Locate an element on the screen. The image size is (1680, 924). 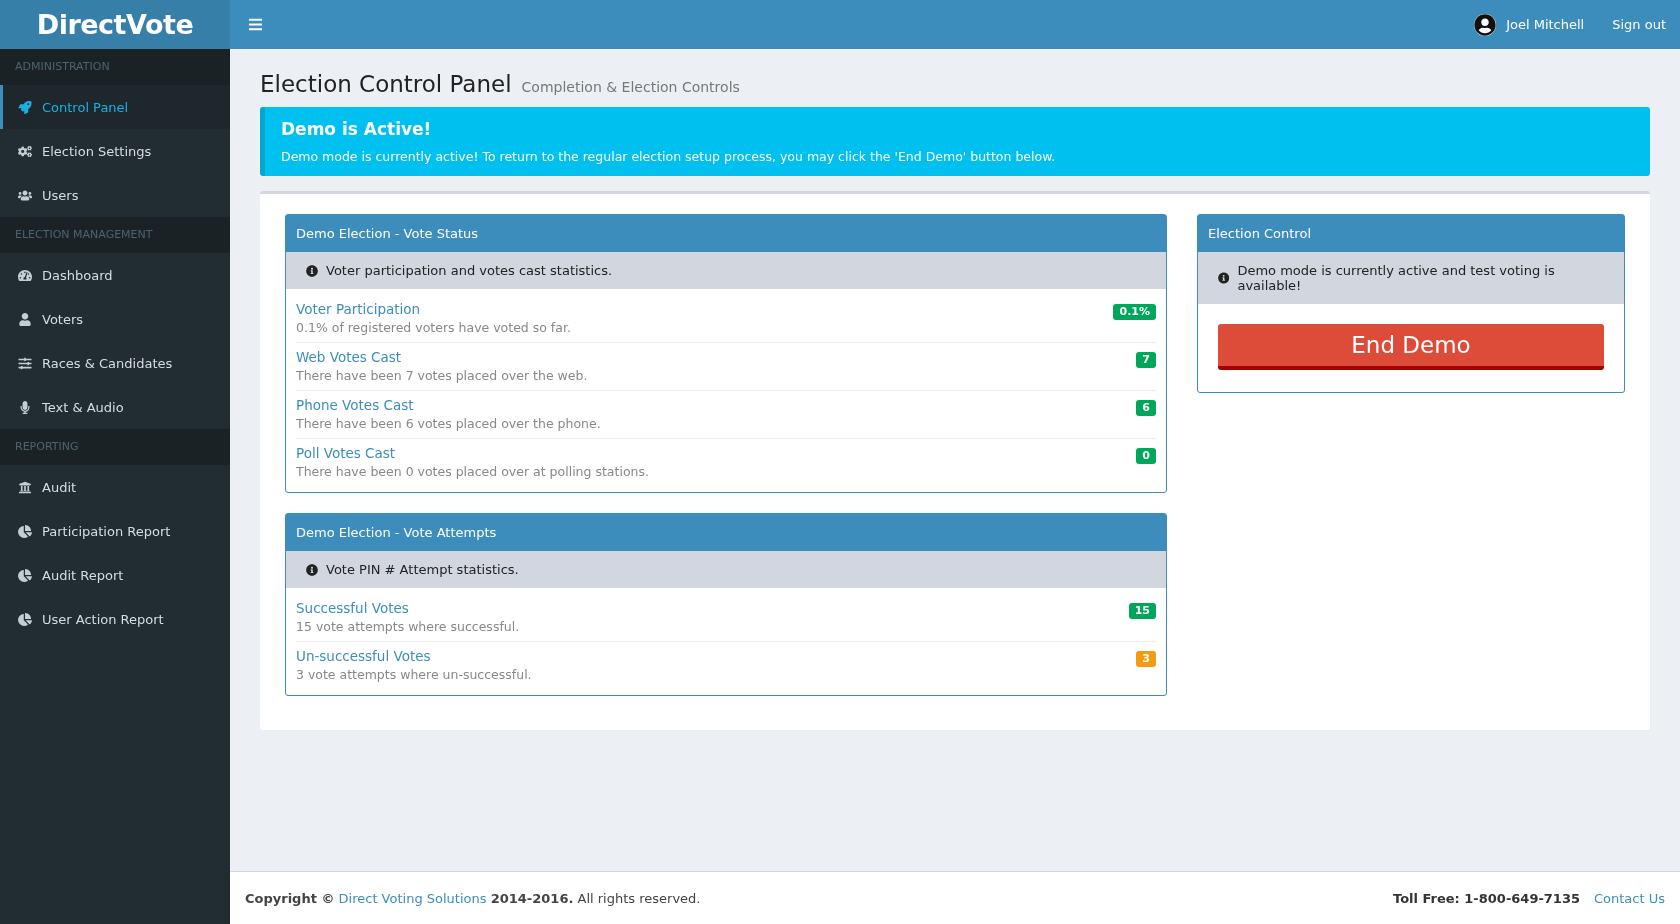
contact-link: Contact Us is located at coordinates (1629, 898).